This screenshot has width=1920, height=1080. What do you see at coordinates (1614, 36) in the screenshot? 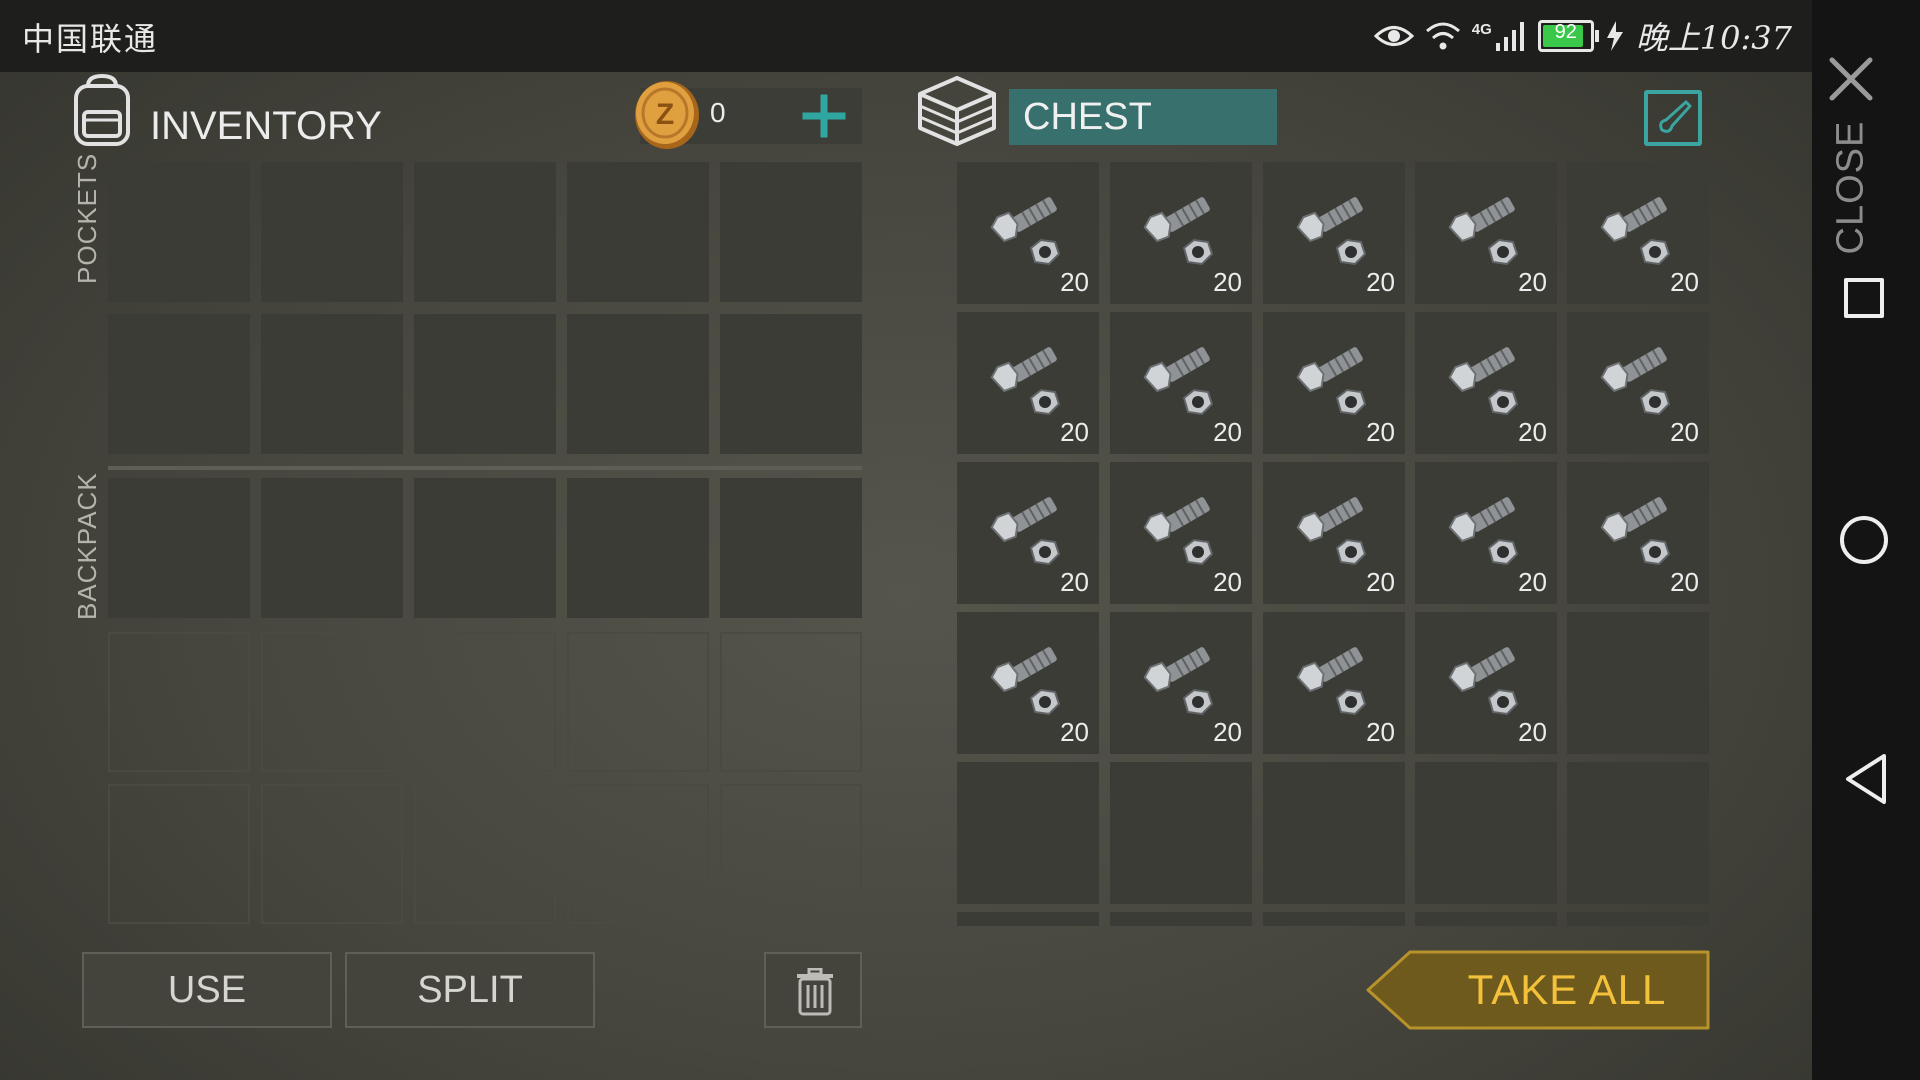
I see `charging-icon` at bounding box center [1614, 36].